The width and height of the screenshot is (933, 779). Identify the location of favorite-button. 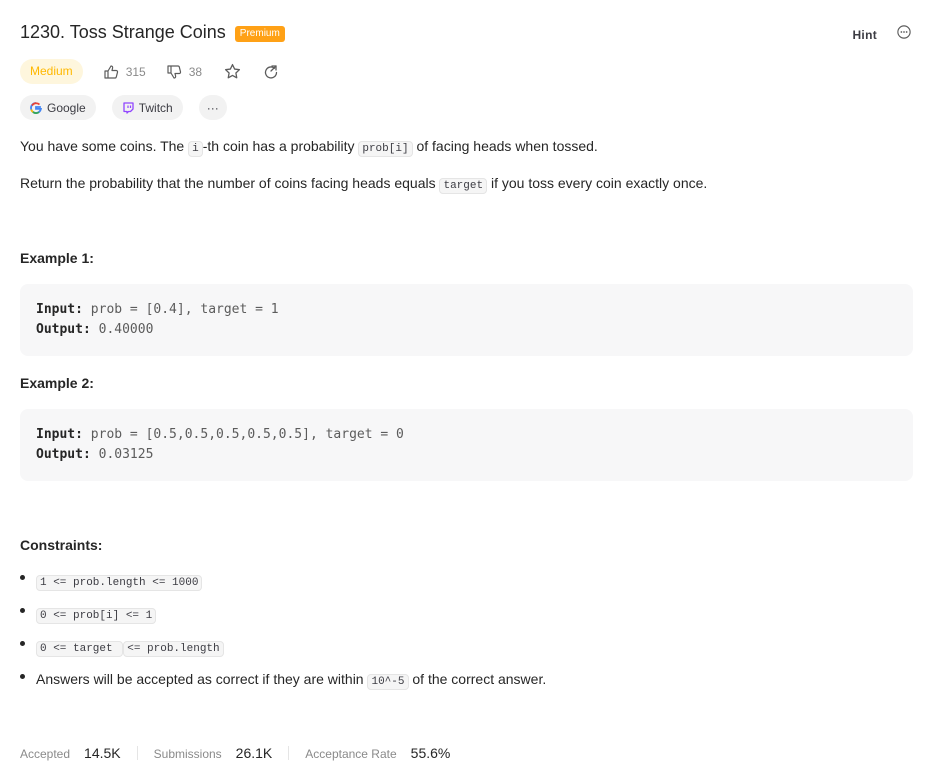
(232, 71).